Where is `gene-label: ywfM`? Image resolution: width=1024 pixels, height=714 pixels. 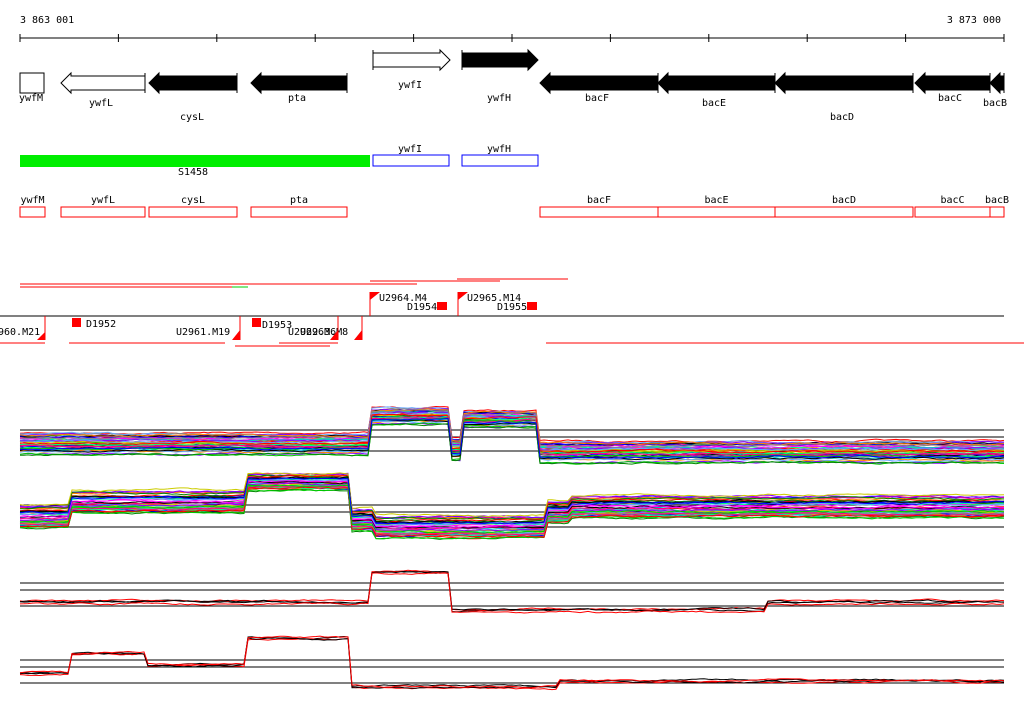 gene-label: ywfM is located at coordinates (31, 98).